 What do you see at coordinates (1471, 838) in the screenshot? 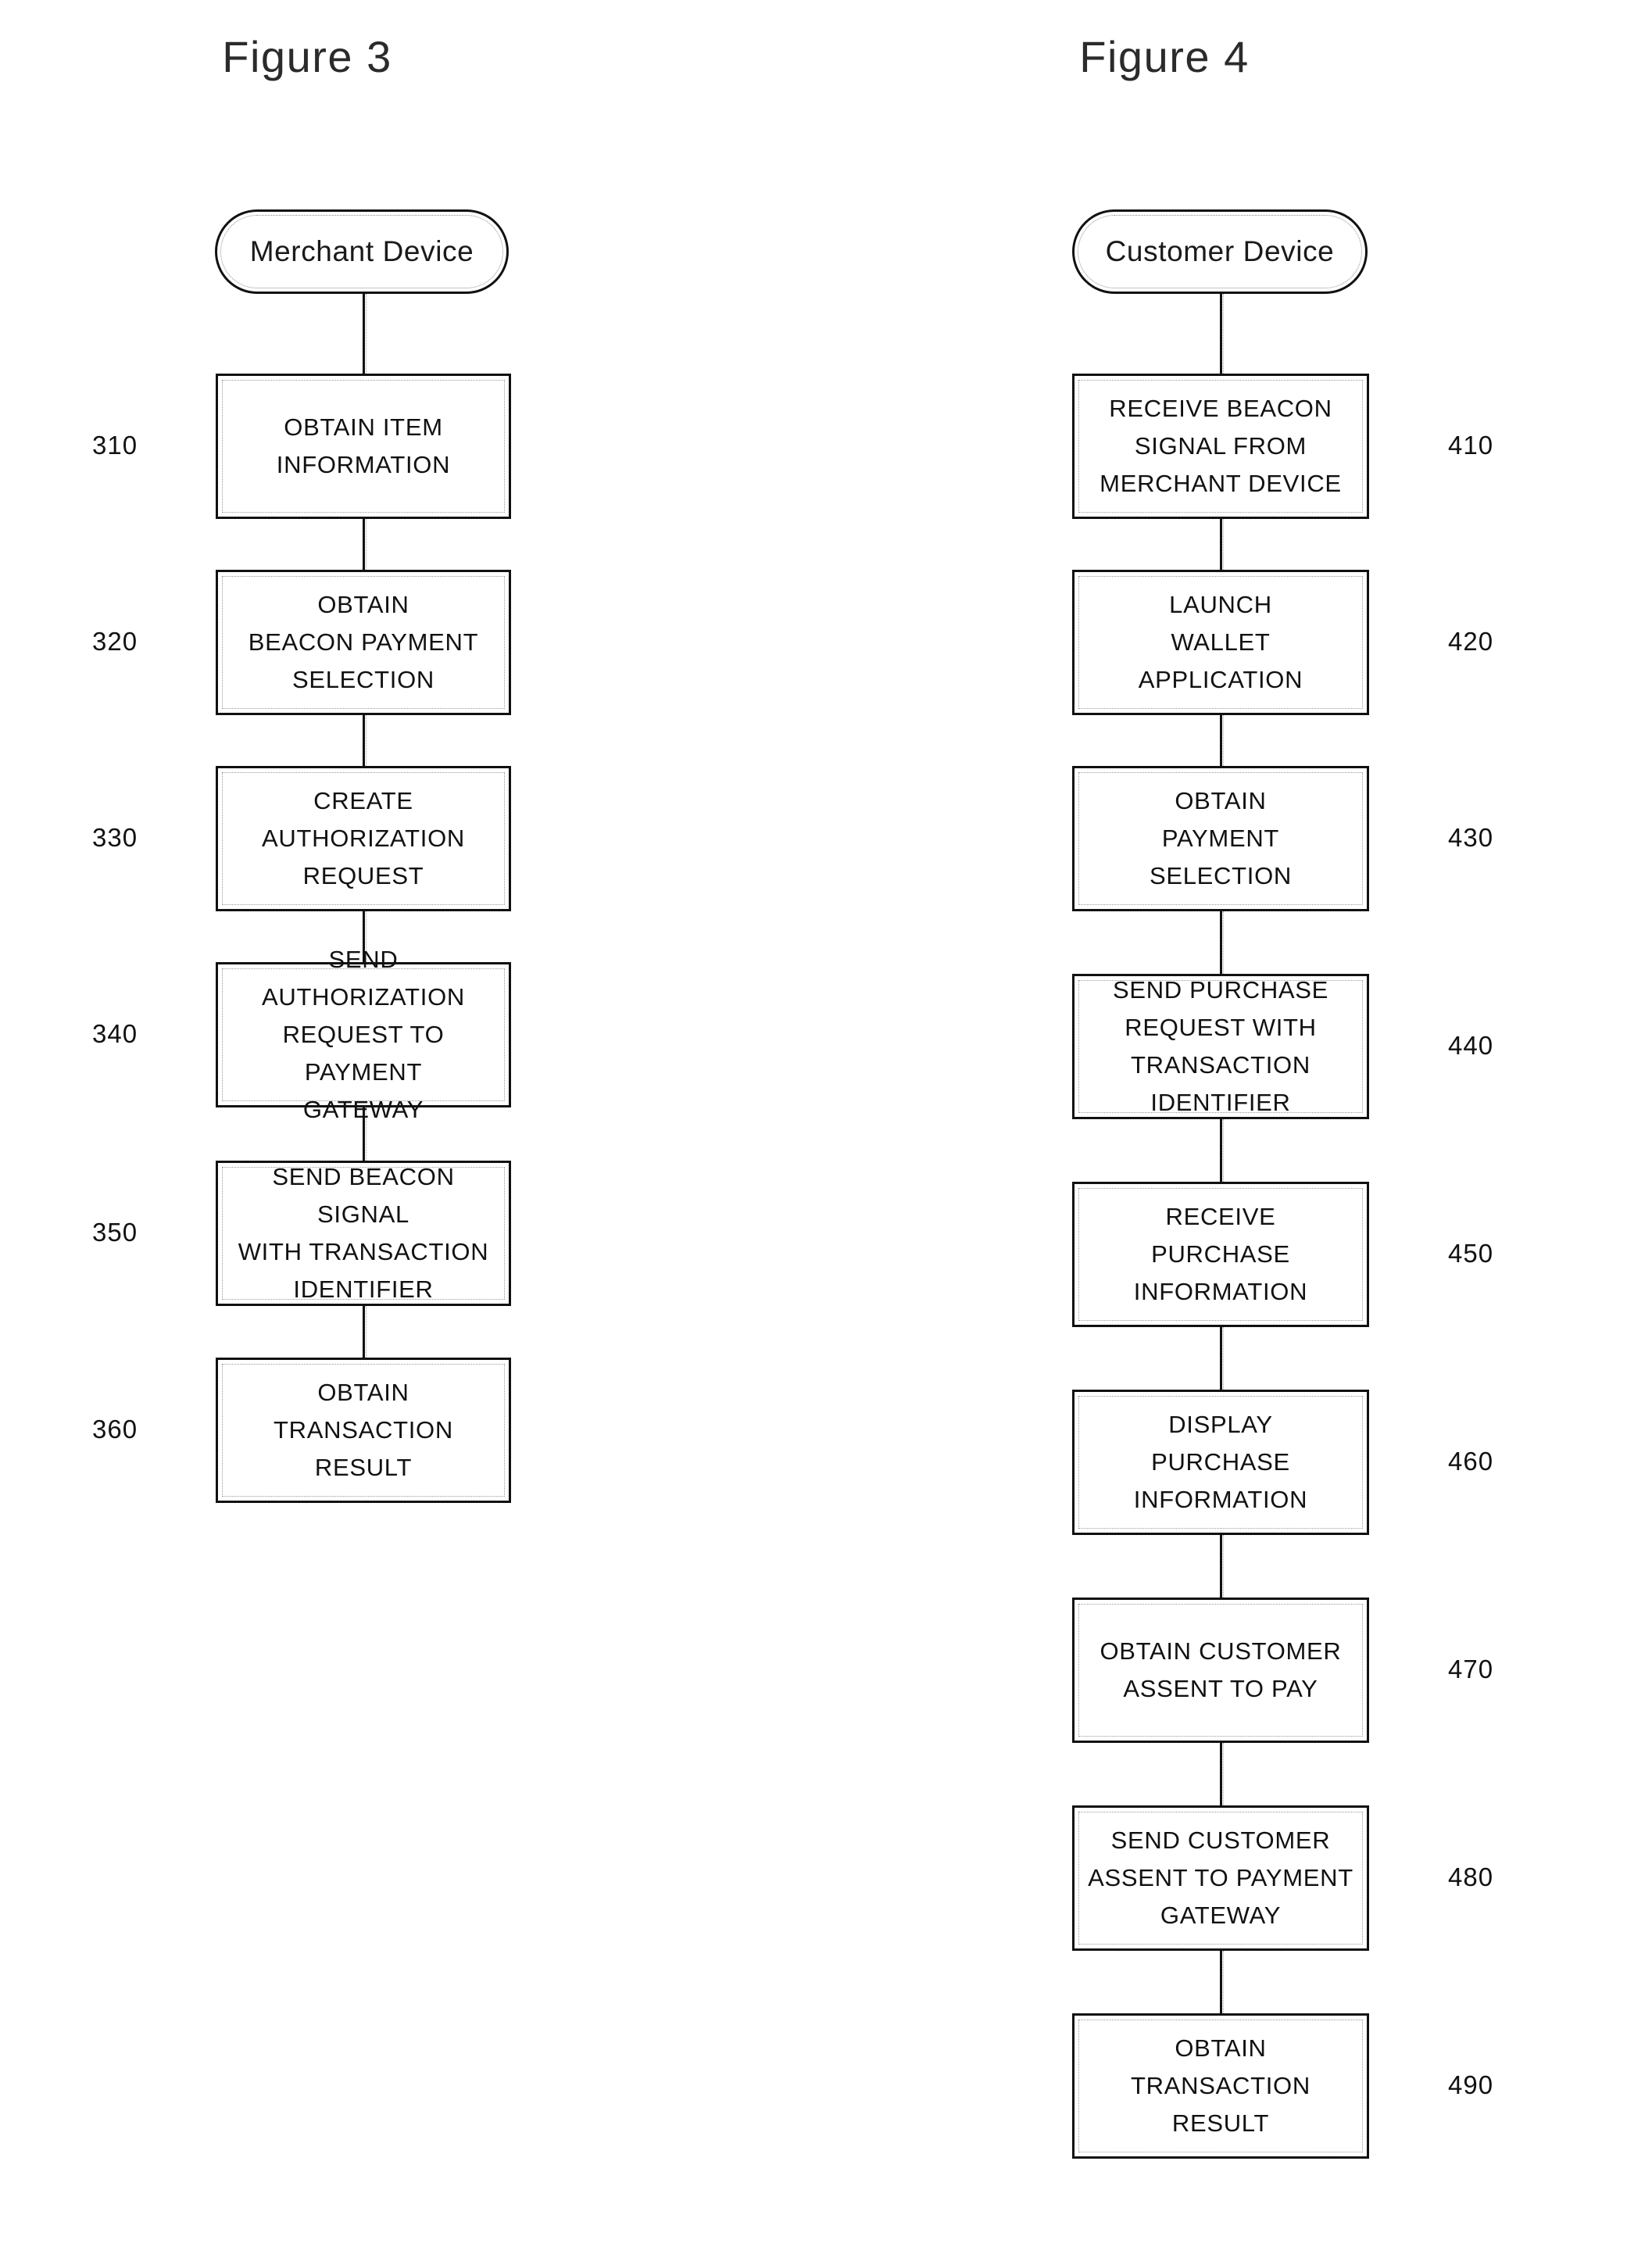
I see `reference-numeral-430: 430` at bounding box center [1471, 838].